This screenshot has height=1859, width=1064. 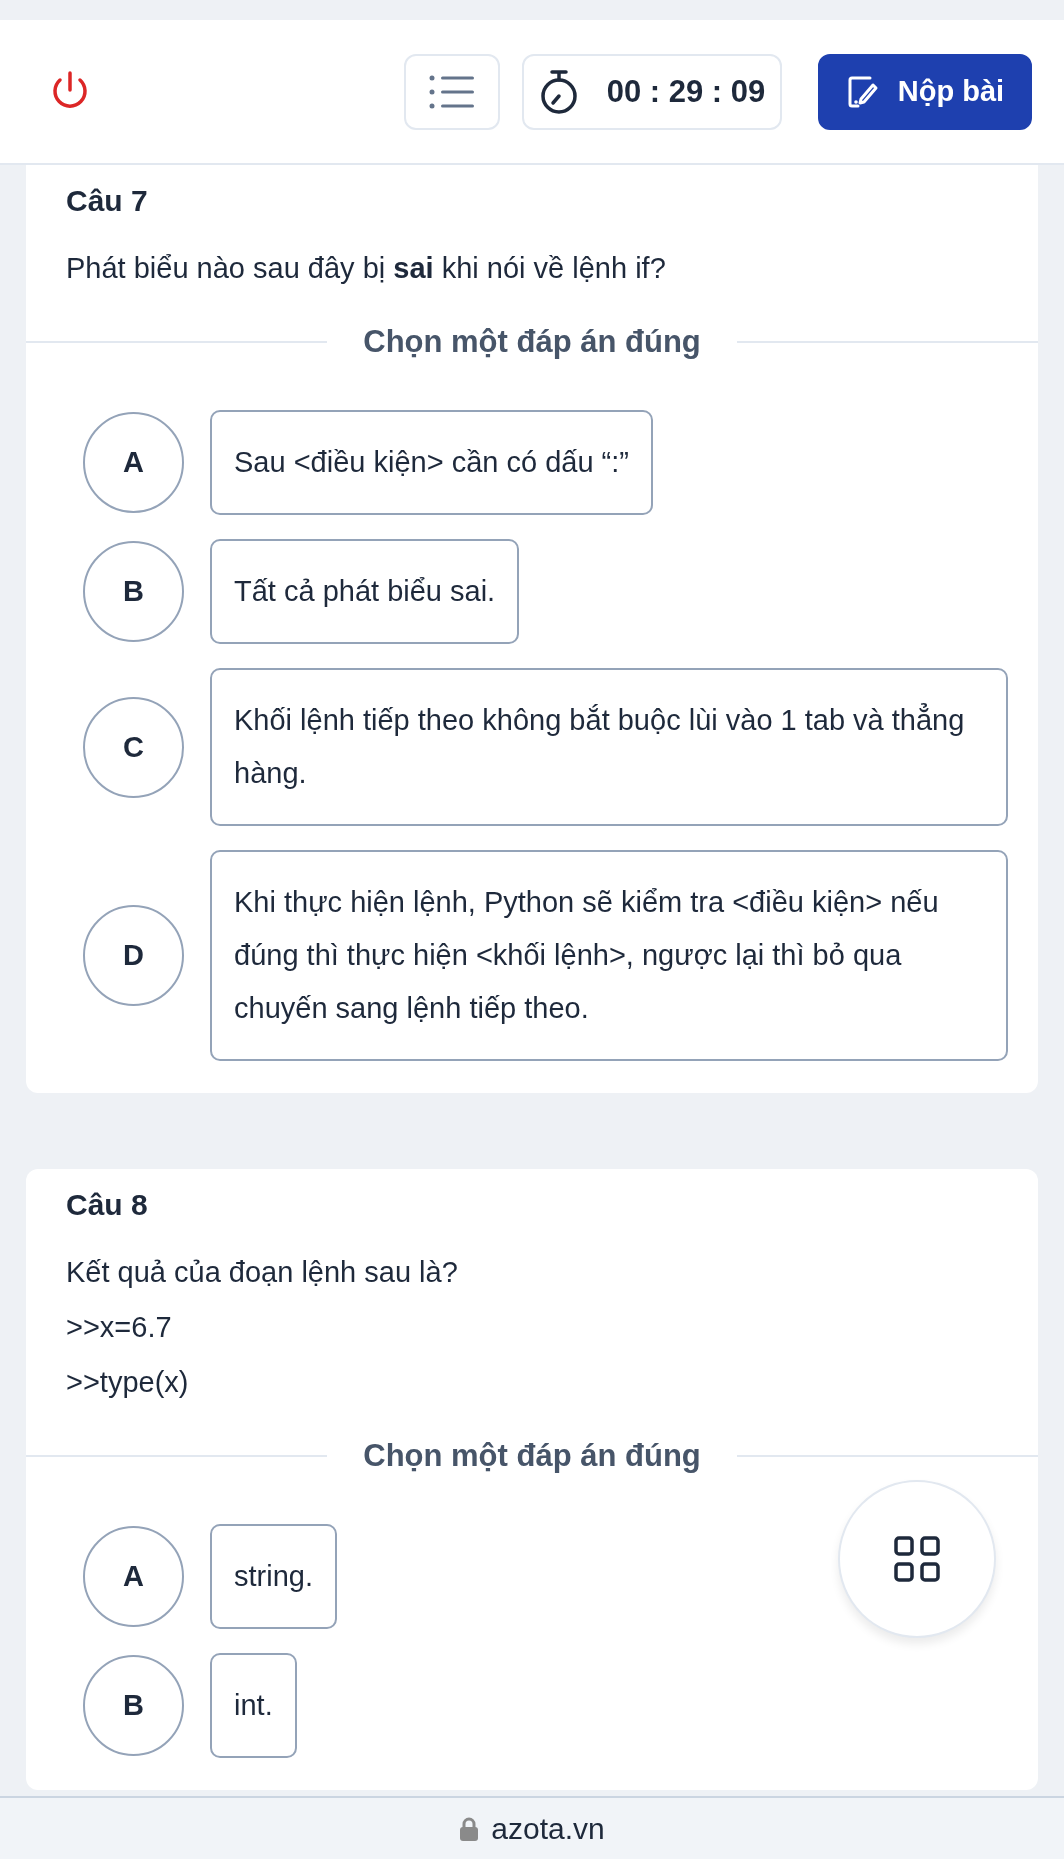 I want to click on question-title: Câu 7, so click(x=107, y=201).